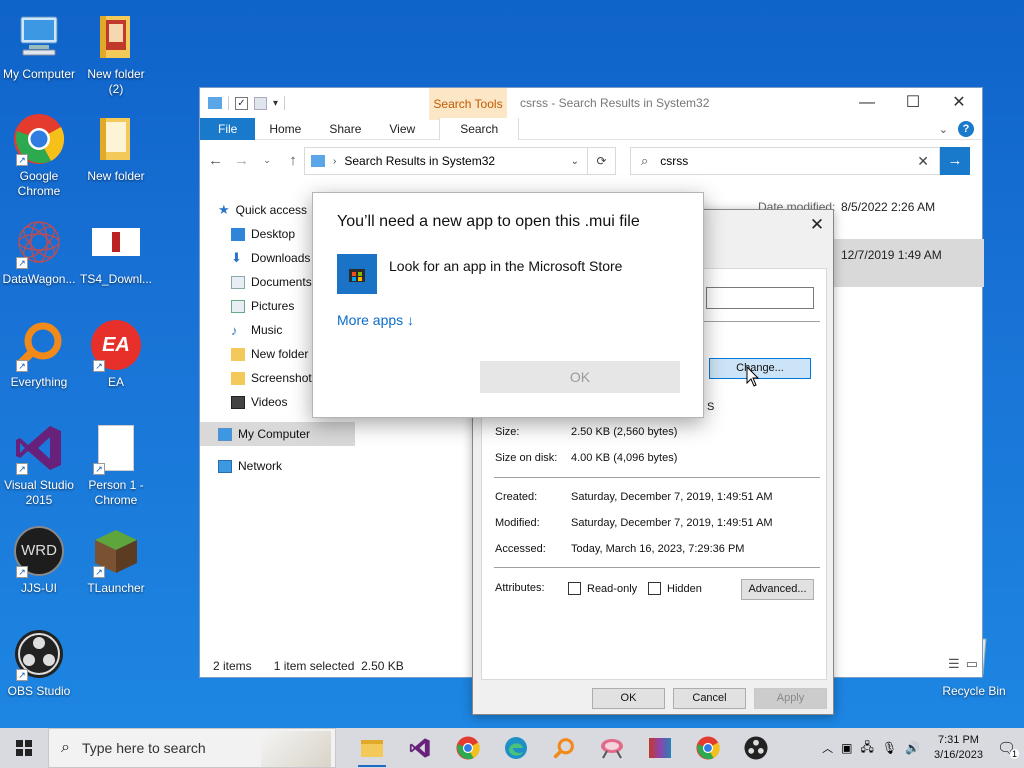 The image size is (1024, 768). I want to click on clear-search-icon: ✕, so click(923, 161).